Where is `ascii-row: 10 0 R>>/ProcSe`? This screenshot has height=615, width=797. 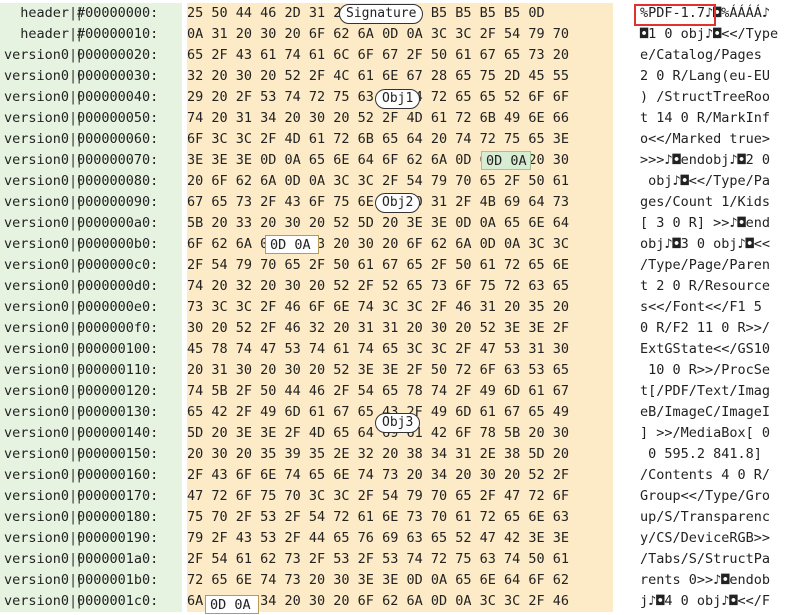 ascii-row: 10 0 R>>/ProcSe is located at coordinates (718, 370).